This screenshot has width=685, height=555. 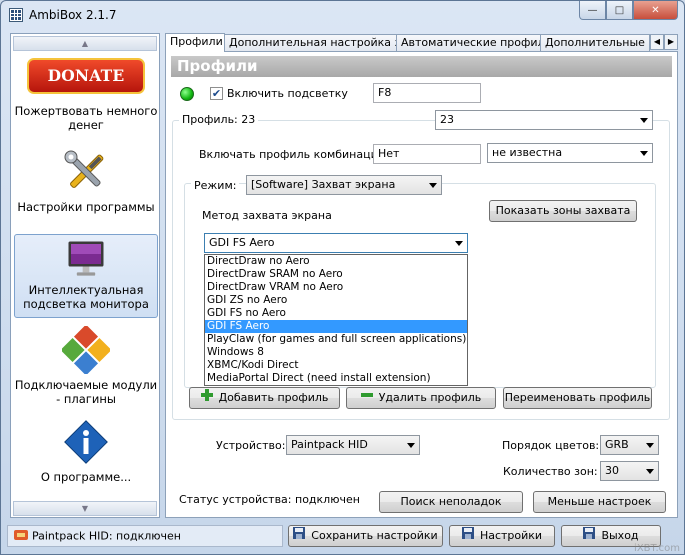 What do you see at coordinates (86, 297) in the screenshot?
I see `sidebar-item-monitor-label: Интеллектуальная подсветка монитора` at bounding box center [86, 297].